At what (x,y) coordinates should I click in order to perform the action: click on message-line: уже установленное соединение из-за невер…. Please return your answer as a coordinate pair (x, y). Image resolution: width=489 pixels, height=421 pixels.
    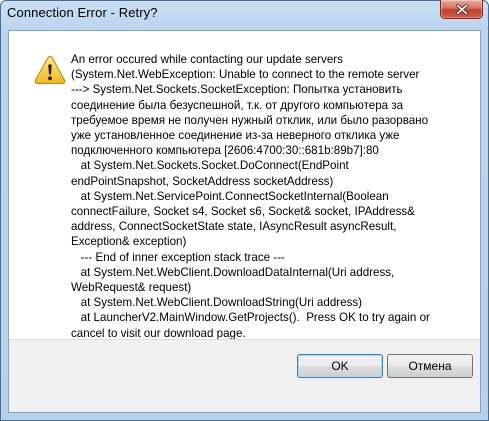
    Looking at the image, I should click on (235, 136).